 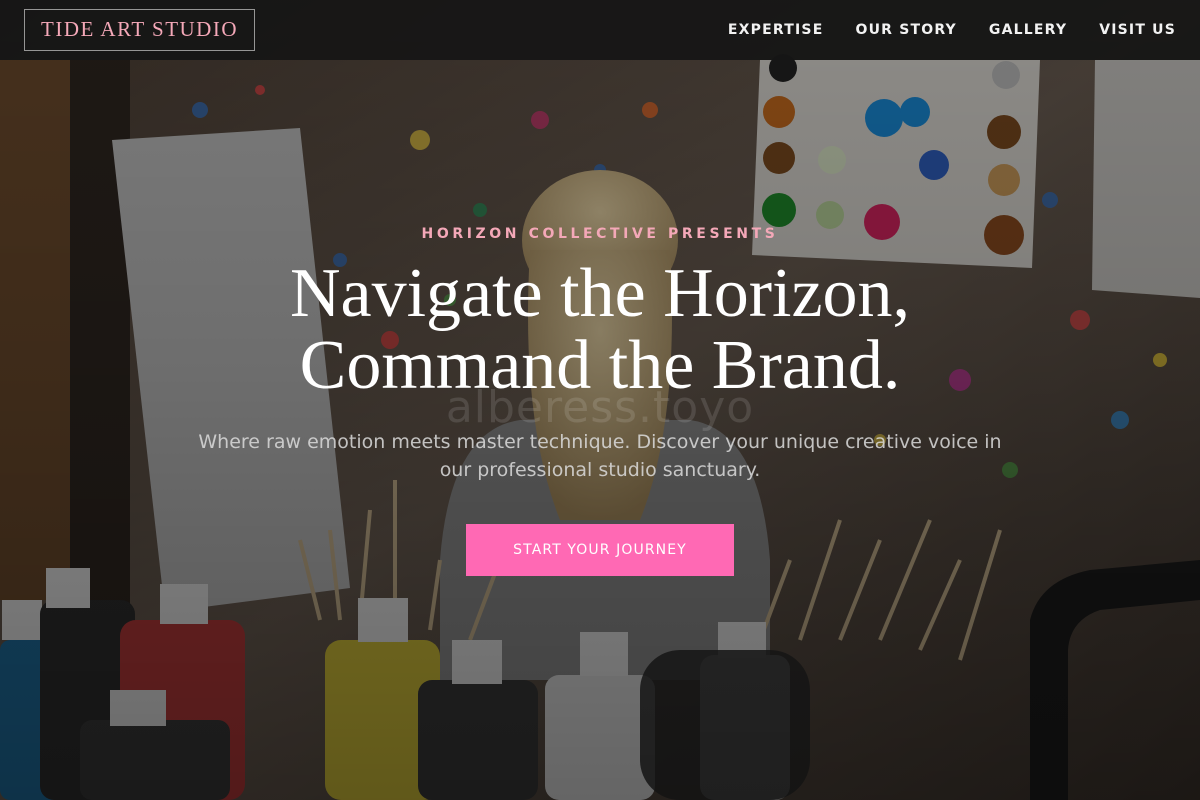 What do you see at coordinates (600, 293) in the screenshot?
I see `hero-headline-line-1: Navigate the Horizon,` at bounding box center [600, 293].